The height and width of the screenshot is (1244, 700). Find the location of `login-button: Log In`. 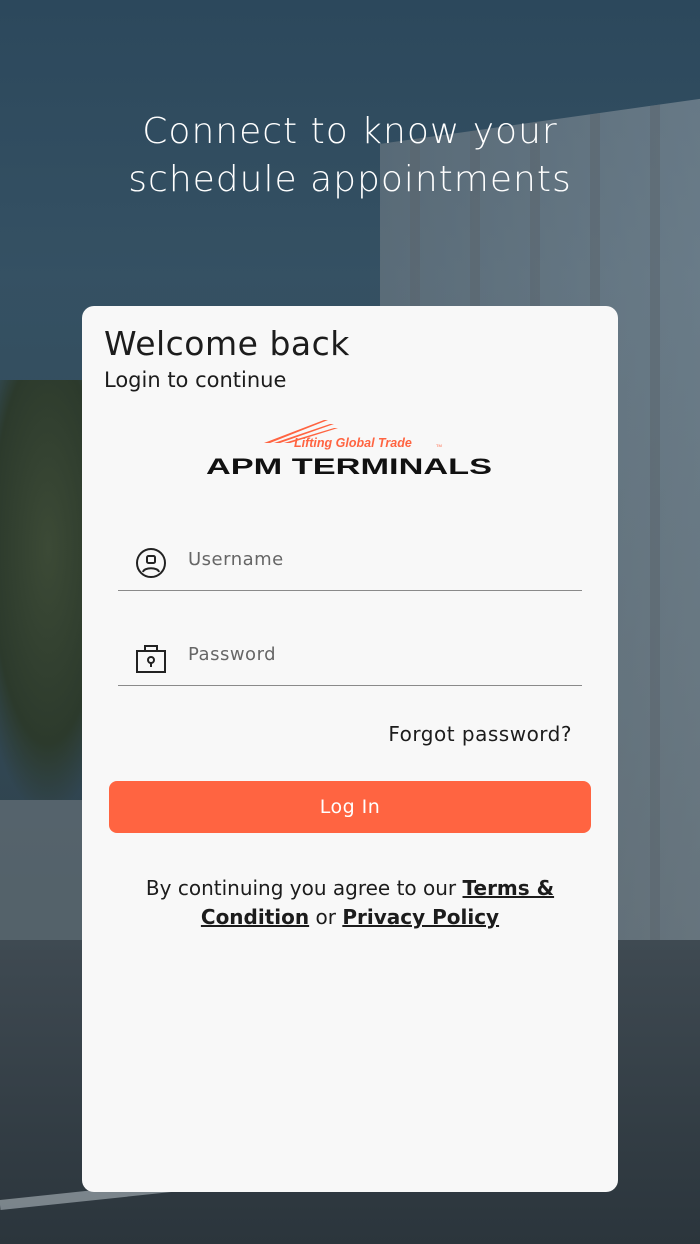

login-button: Log In is located at coordinates (350, 807).